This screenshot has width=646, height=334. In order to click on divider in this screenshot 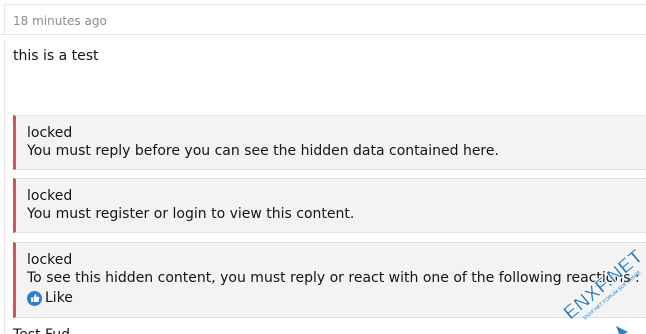, I will do `click(325, 4)`.